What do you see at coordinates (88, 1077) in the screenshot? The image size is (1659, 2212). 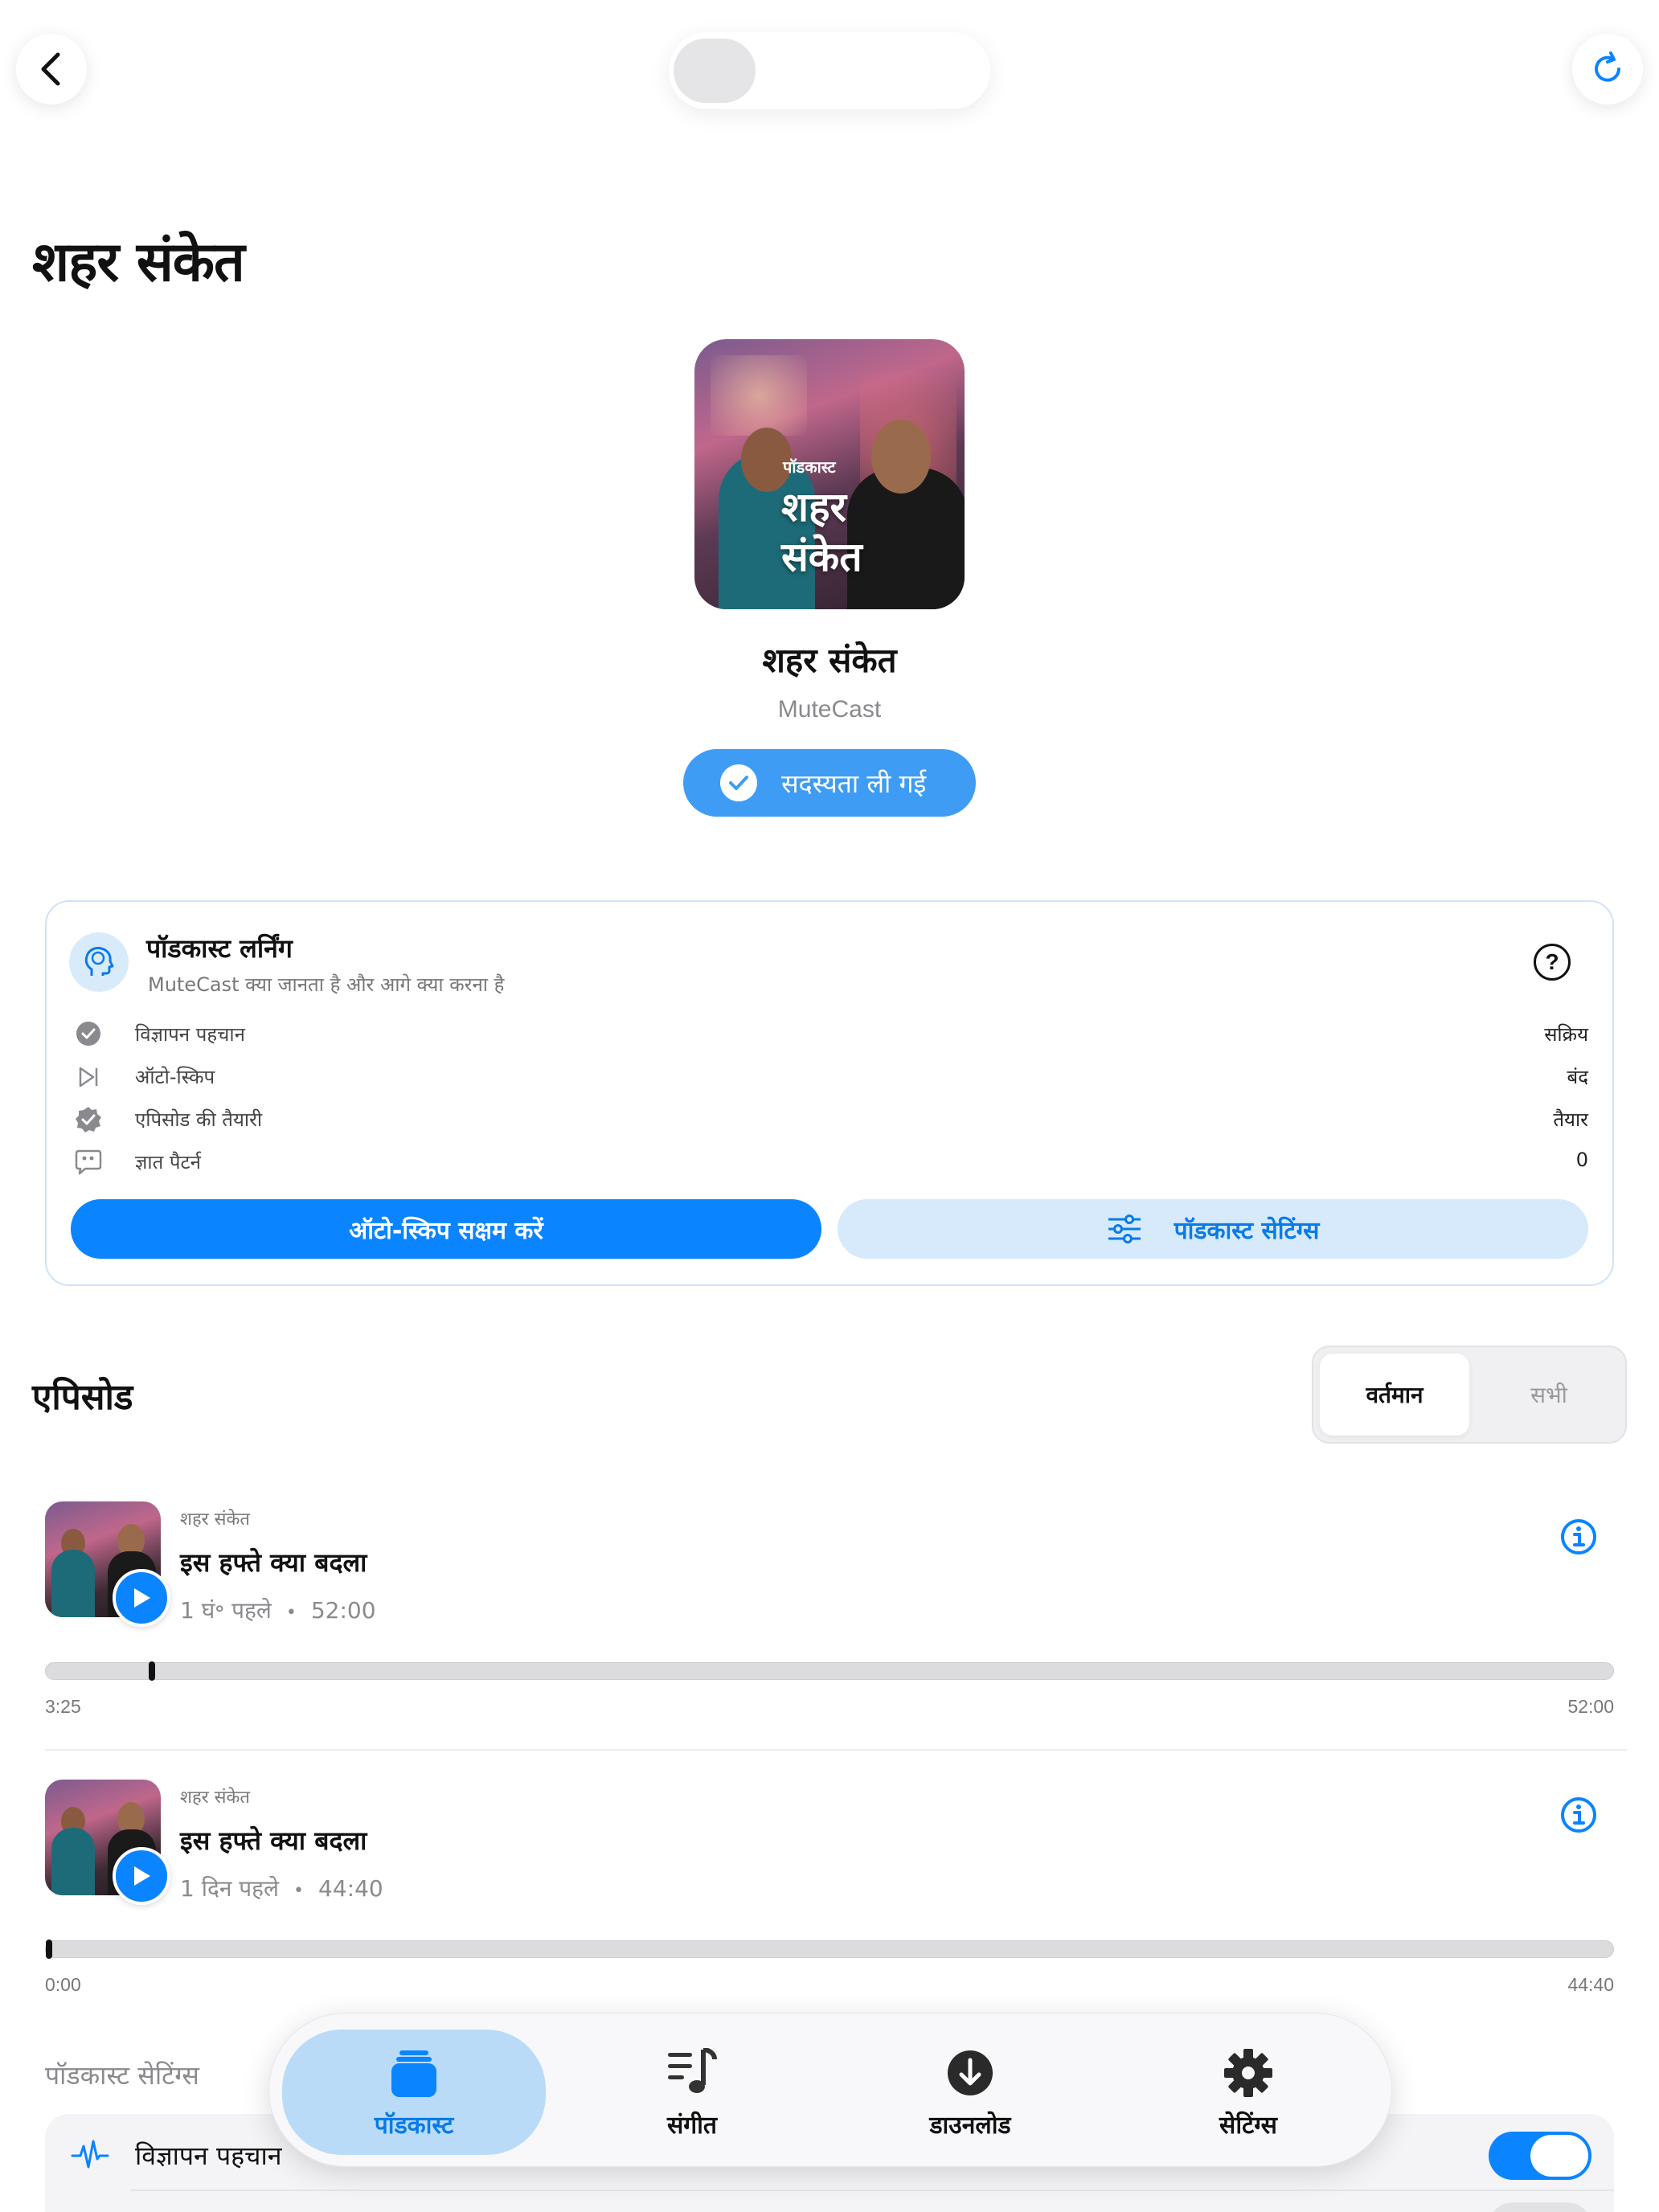 I see `skip-forward-icon` at bounding box center [88, 1077].